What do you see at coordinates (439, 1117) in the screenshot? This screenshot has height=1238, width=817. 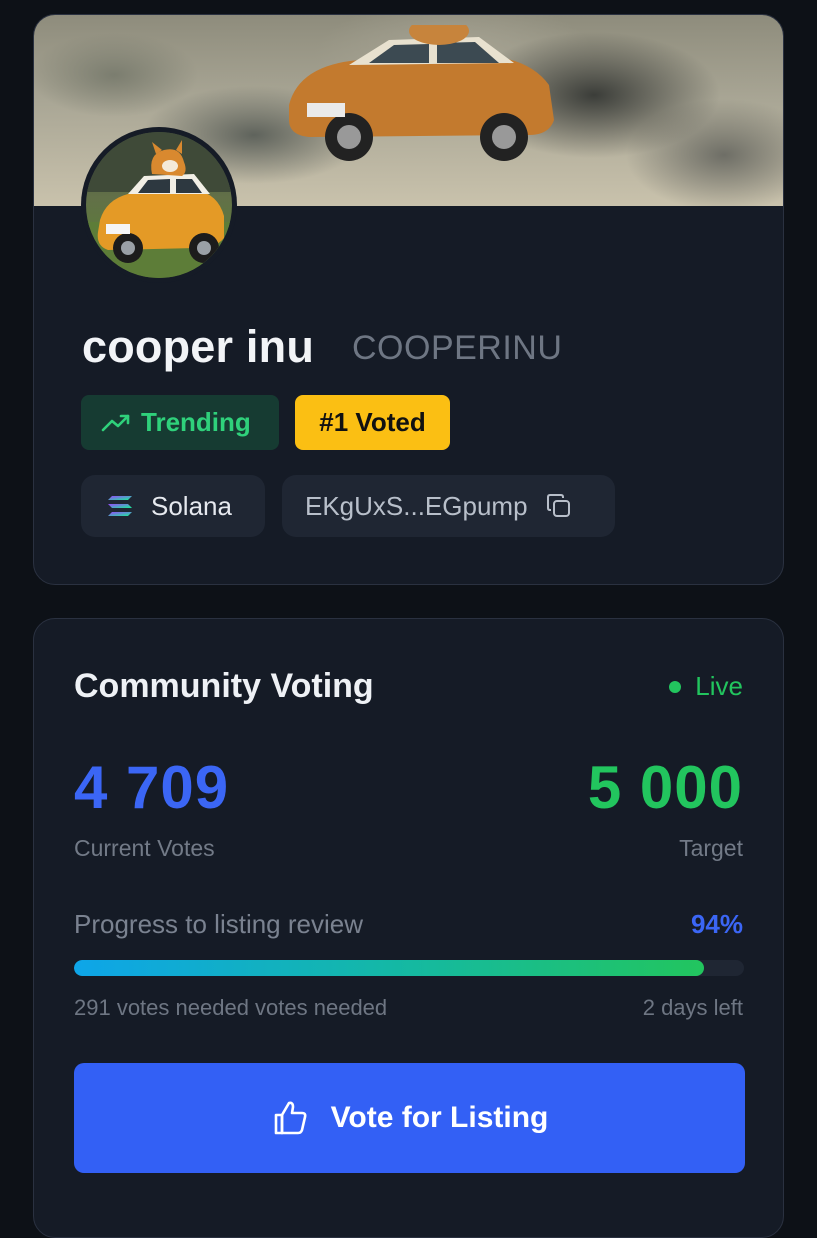 I see `vote-button-label: Vote for Listing` at bounding box center [439, 1117].